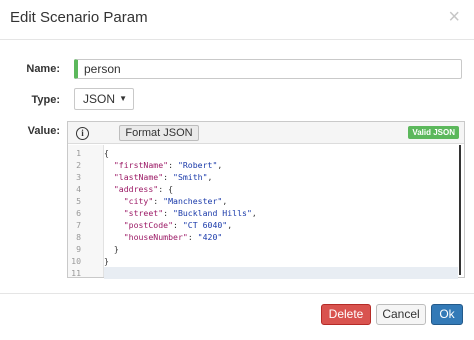 The width and height of the screenshot is (474, 340). What do you see at coordinates (82, 133) in the screenshot?
I see `info-icon: i` at bounding box center [82, 133].